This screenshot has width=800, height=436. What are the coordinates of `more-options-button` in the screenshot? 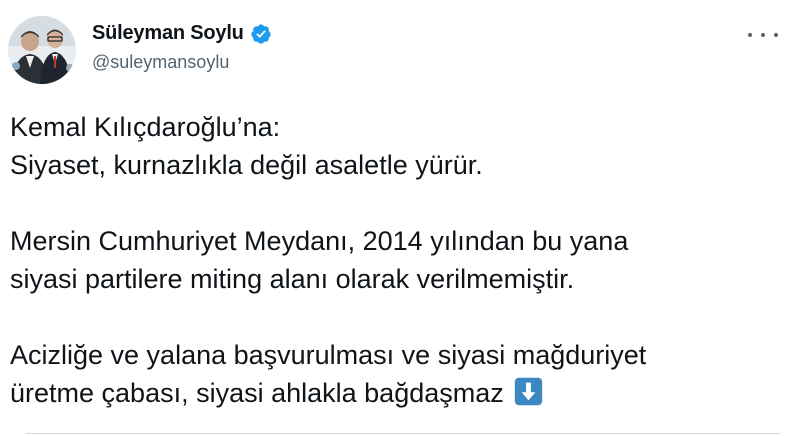 It's located at (763, 35).